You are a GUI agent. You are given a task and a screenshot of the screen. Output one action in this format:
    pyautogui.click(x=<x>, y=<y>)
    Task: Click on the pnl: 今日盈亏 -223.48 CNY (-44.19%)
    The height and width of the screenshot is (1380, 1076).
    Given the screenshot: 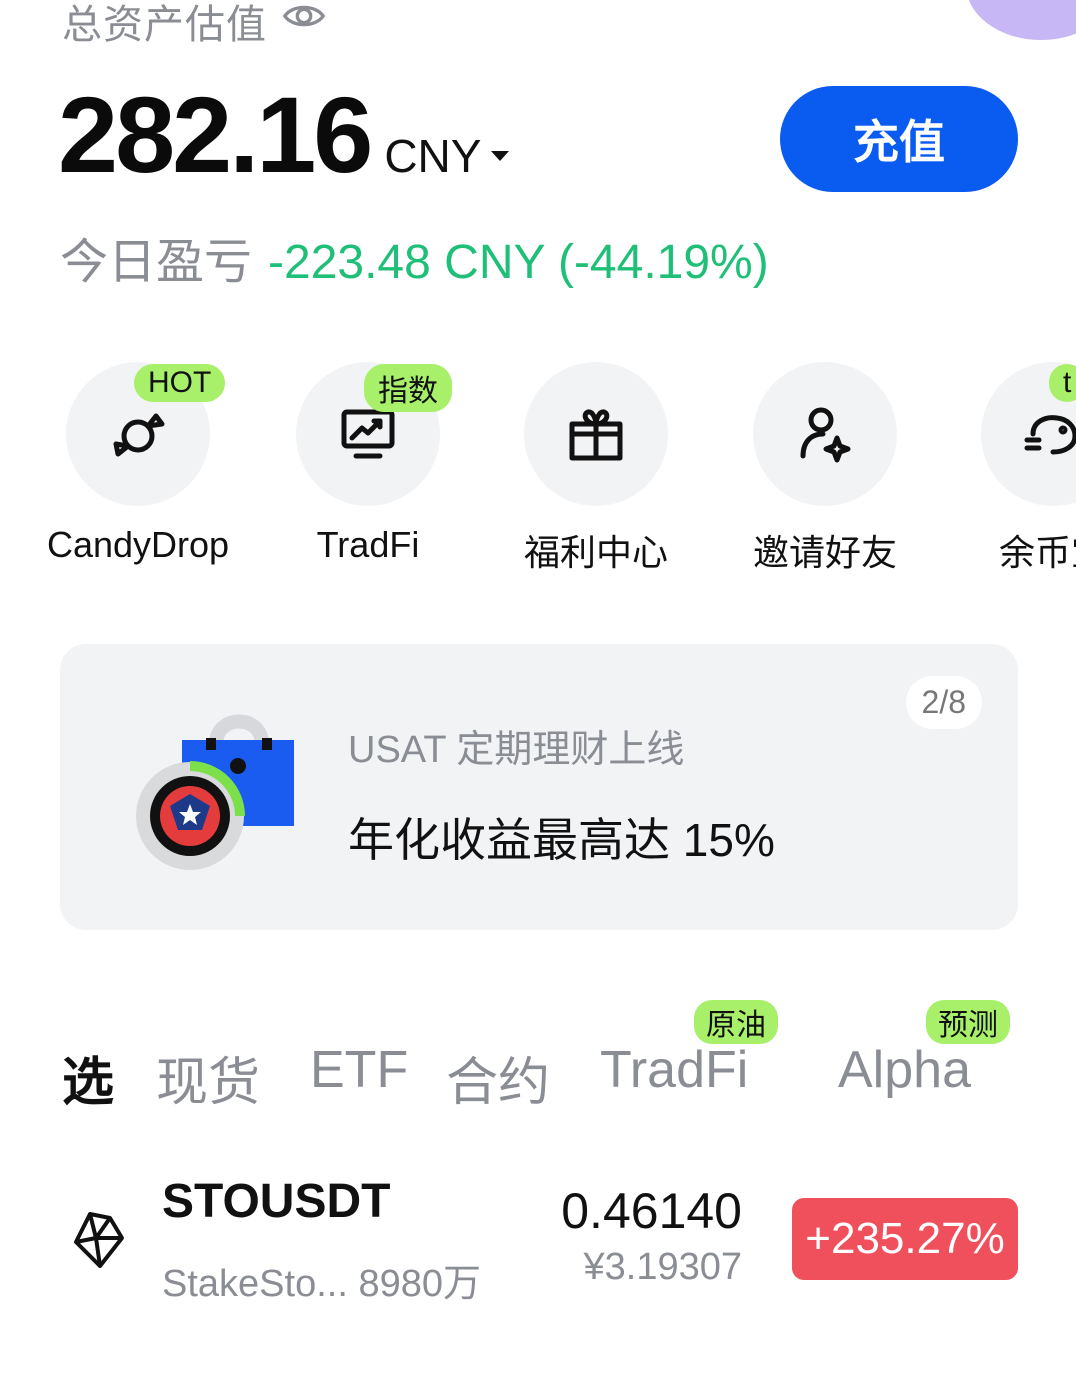 What is the action you would take?
    pyautogui.click(x=414, y=257)
    